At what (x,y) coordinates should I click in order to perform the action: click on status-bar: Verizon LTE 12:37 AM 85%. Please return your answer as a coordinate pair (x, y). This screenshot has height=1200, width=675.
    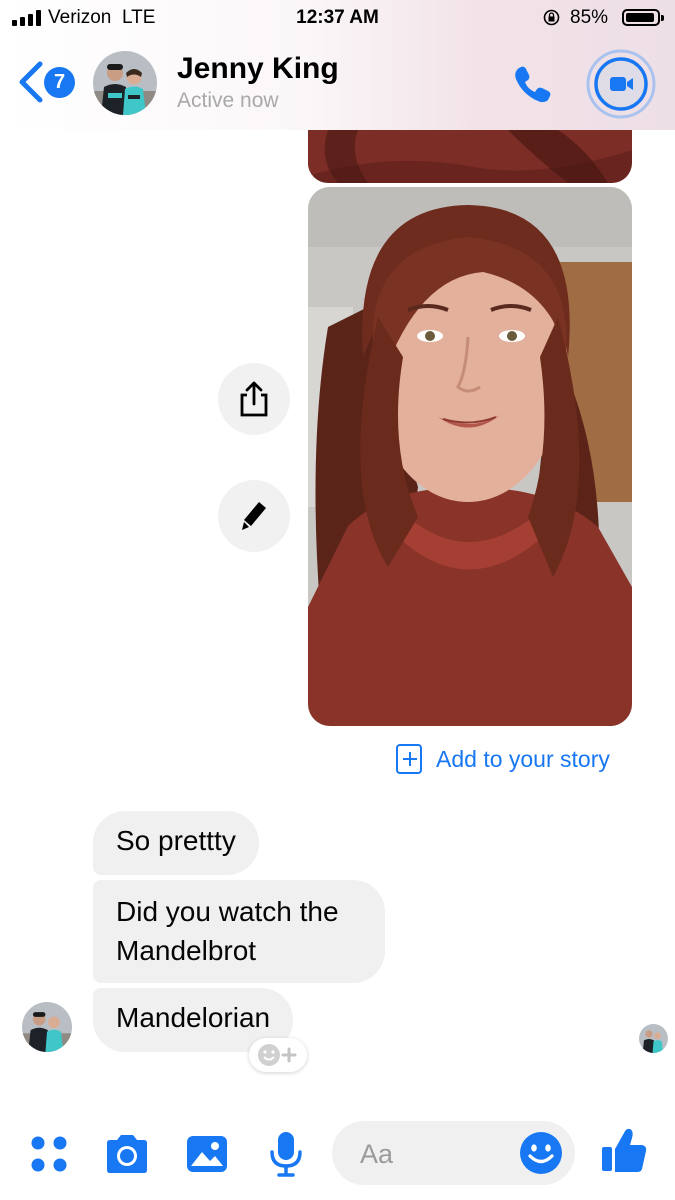
    Looking at the image, I should click on (337, 19).